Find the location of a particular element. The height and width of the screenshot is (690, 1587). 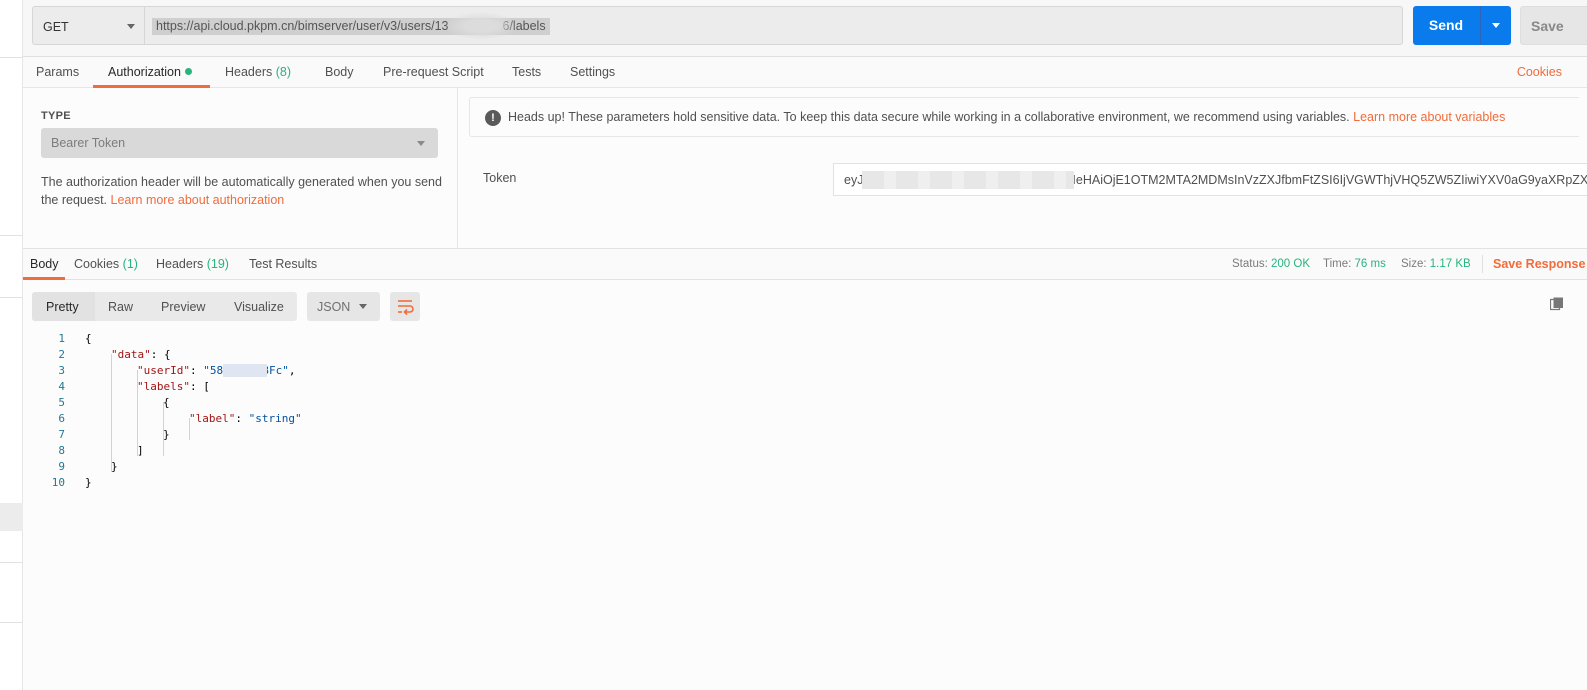

tab-response-headers: Headers (19) is located at coordinates (192, 264).